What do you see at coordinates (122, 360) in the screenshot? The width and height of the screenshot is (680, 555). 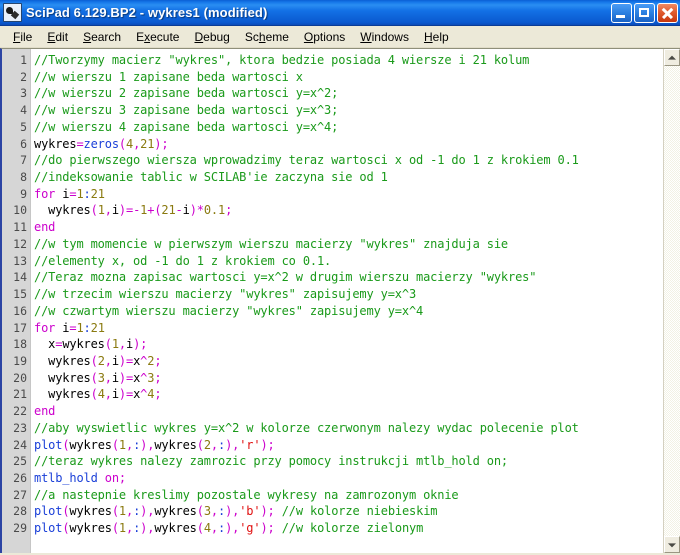 I see `code-token: )` at bounding box center [122, 360].